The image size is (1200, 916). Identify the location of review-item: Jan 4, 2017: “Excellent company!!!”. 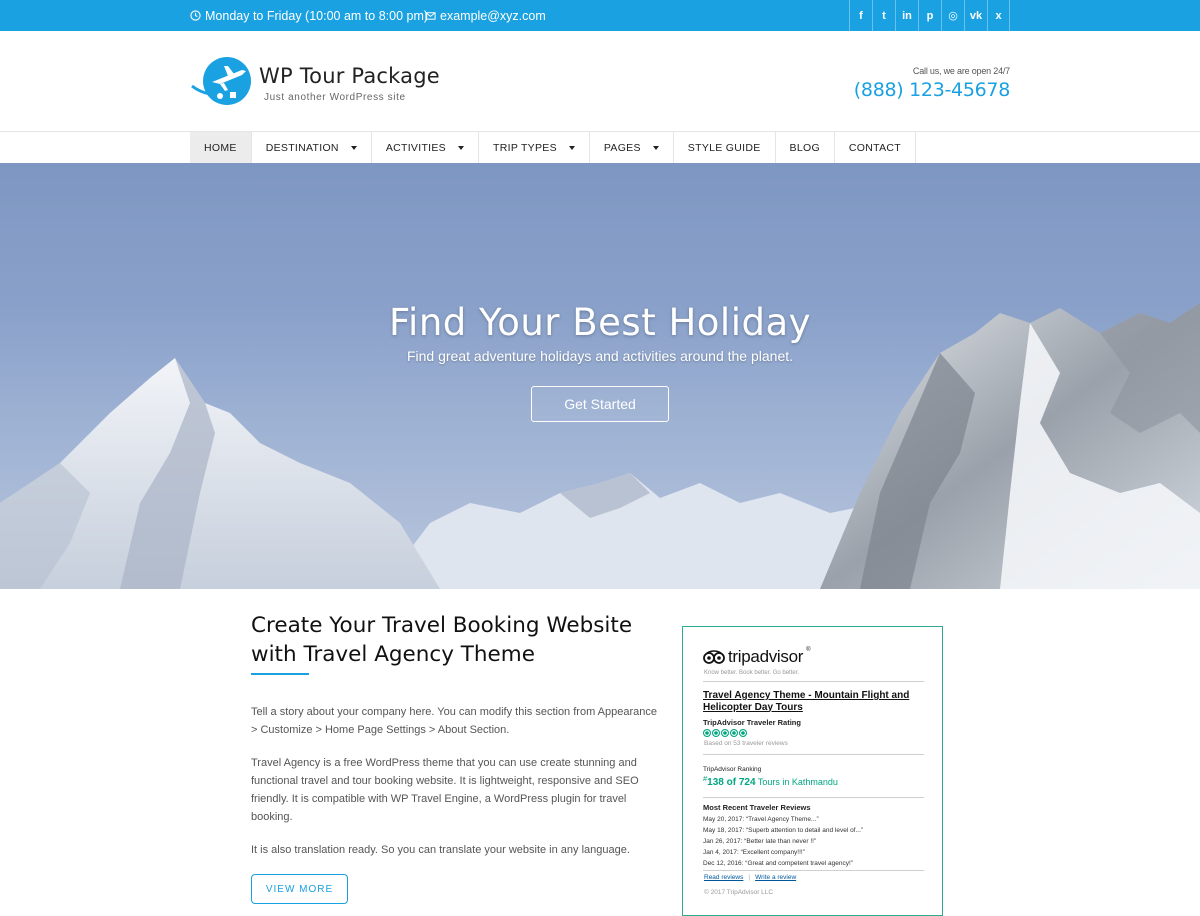
(783, 852).